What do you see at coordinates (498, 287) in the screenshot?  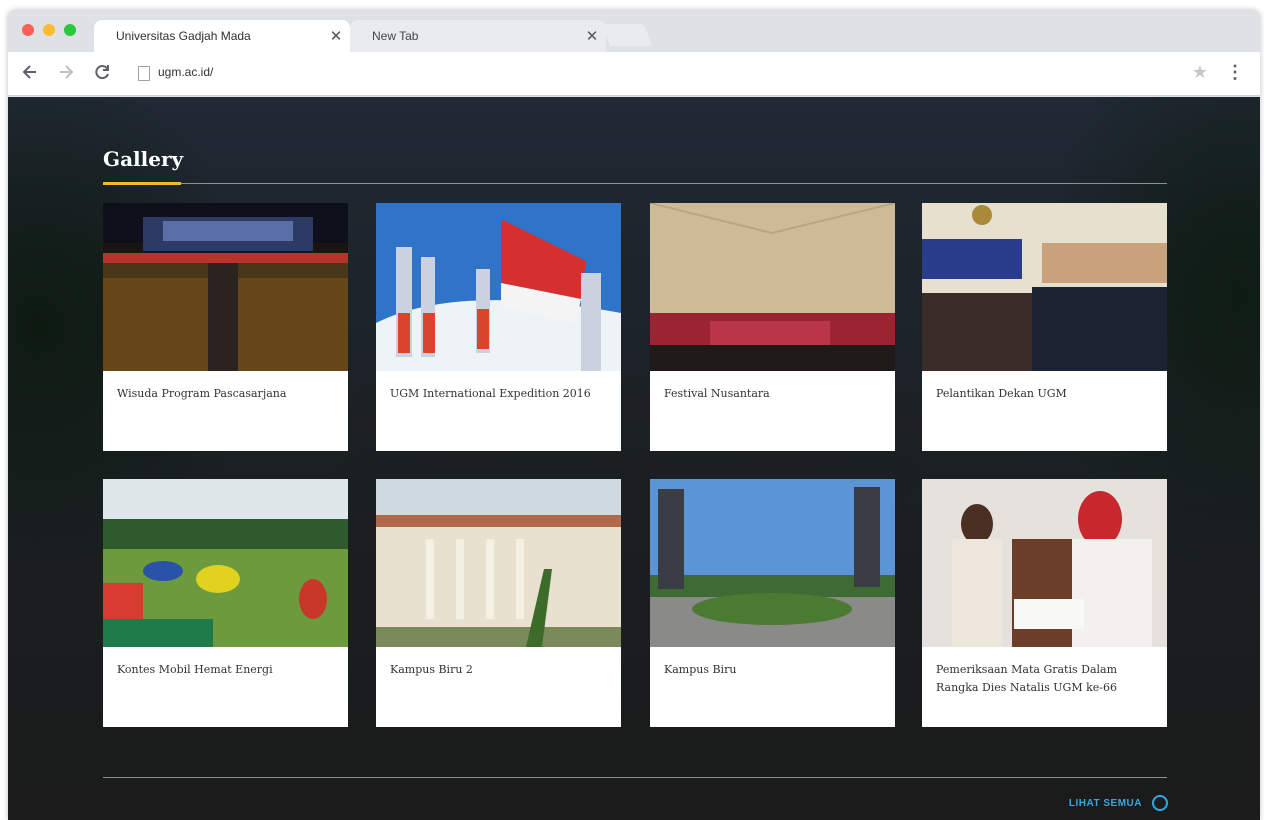 I see `gallery-photo-expedition` at bounding box center [498, 287].